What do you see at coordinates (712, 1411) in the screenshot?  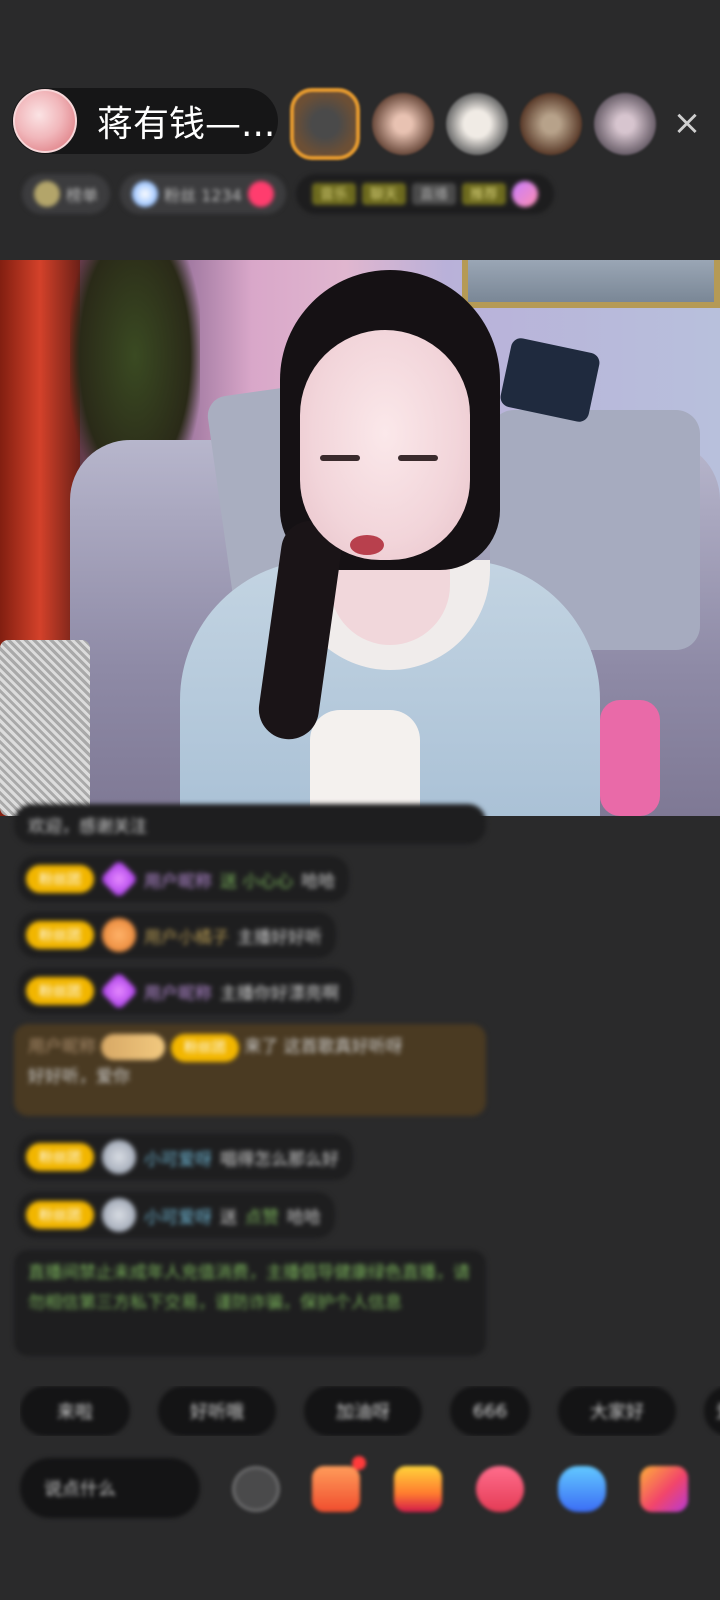 I see `quick-reply-button: 爱了` at bounding box center [712, 1411].